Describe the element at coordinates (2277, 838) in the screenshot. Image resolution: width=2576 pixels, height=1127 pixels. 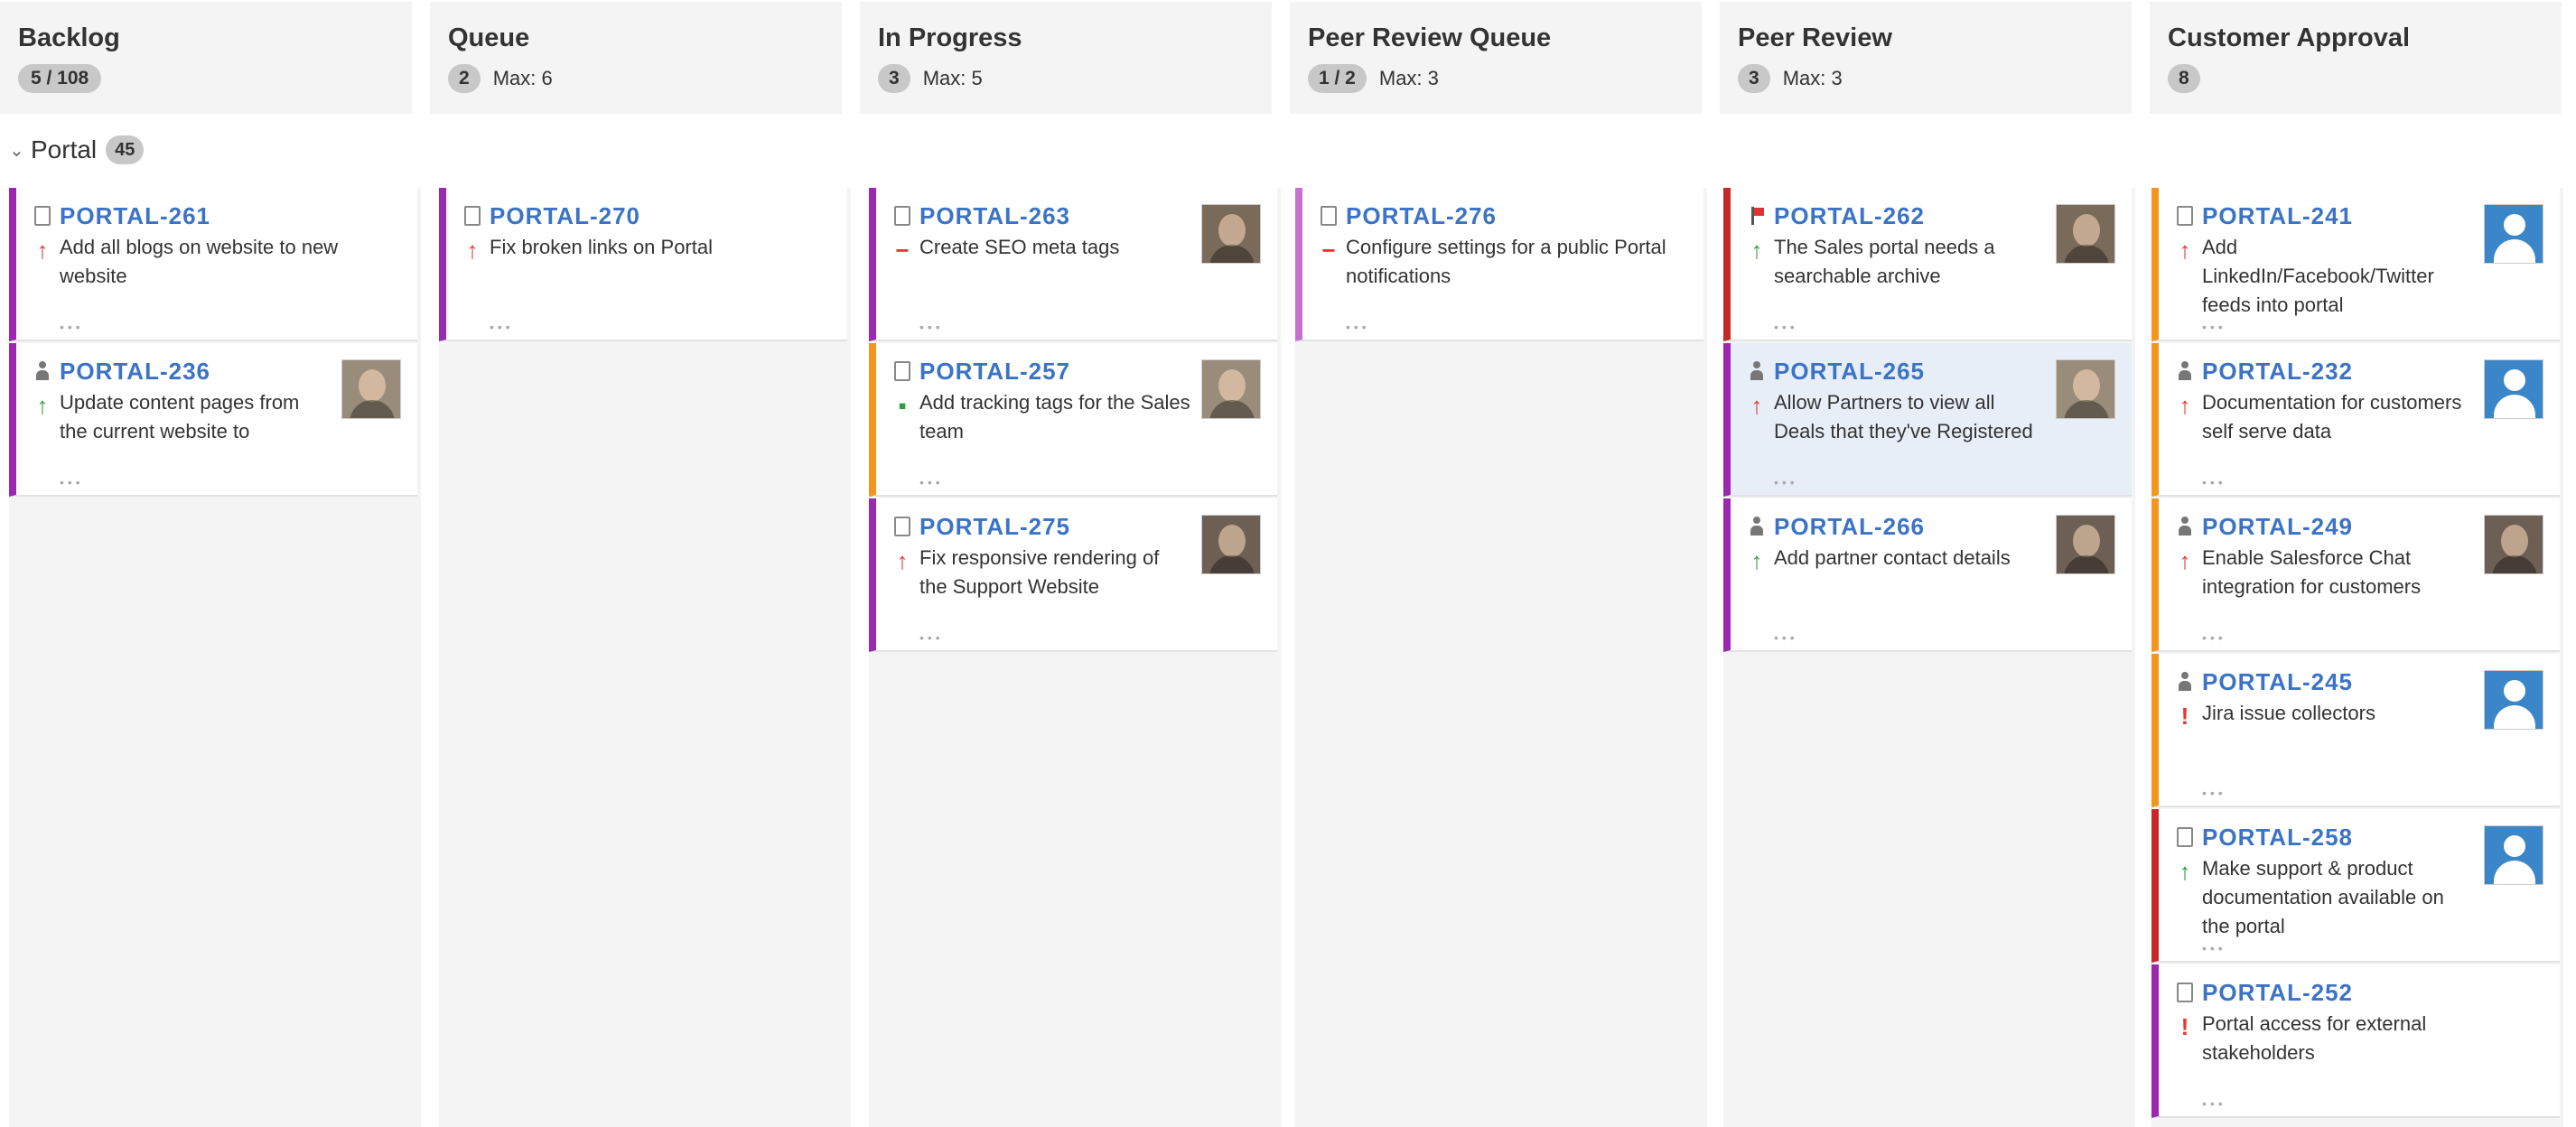
I see `issue-key-link: PORTAL-258` at that location.